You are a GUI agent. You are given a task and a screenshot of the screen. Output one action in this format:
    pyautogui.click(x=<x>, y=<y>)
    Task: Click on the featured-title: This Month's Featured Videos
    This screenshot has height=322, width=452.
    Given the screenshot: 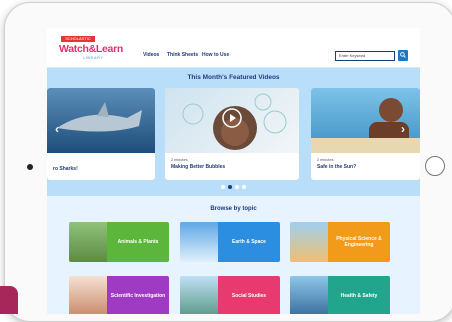 What is the action you would take?
    pyautogui.click(x=233, y=77)
    